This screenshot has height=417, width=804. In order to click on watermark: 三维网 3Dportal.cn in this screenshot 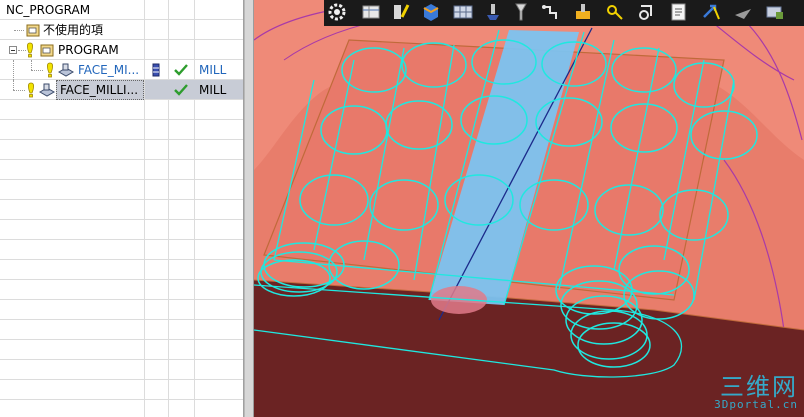, I will do `click(756, 393)`.